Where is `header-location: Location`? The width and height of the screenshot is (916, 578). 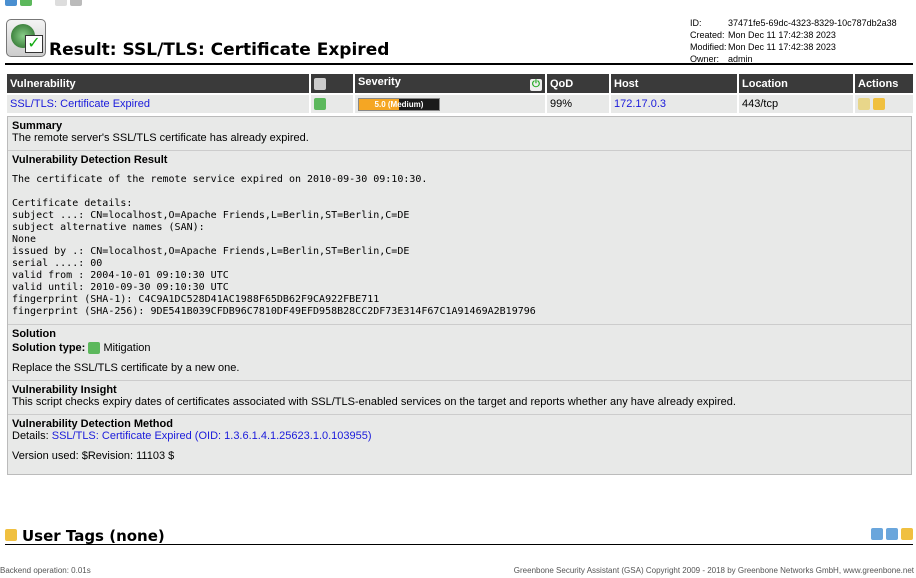 header-location: Location is located at coordinates (796, 83).